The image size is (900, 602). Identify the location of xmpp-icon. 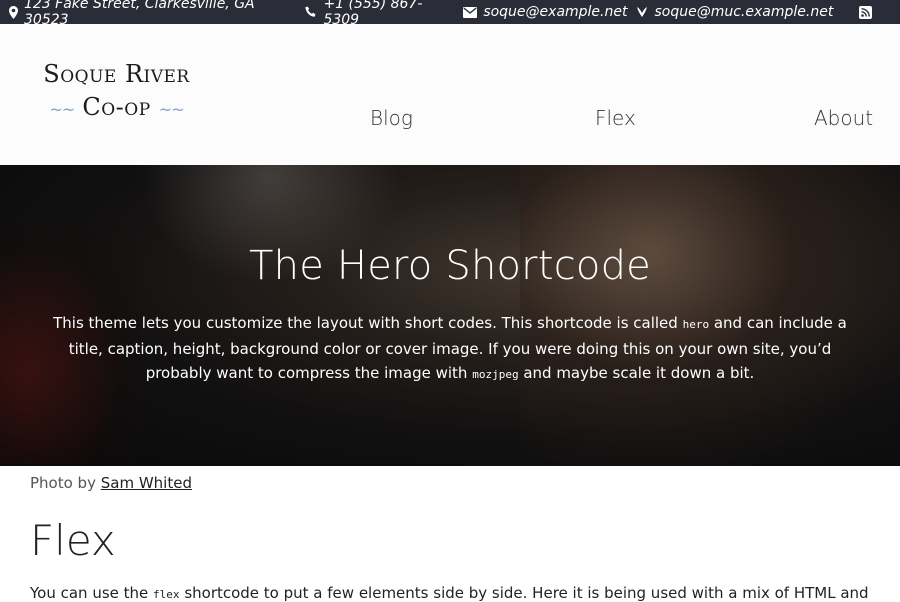
(642, 12).